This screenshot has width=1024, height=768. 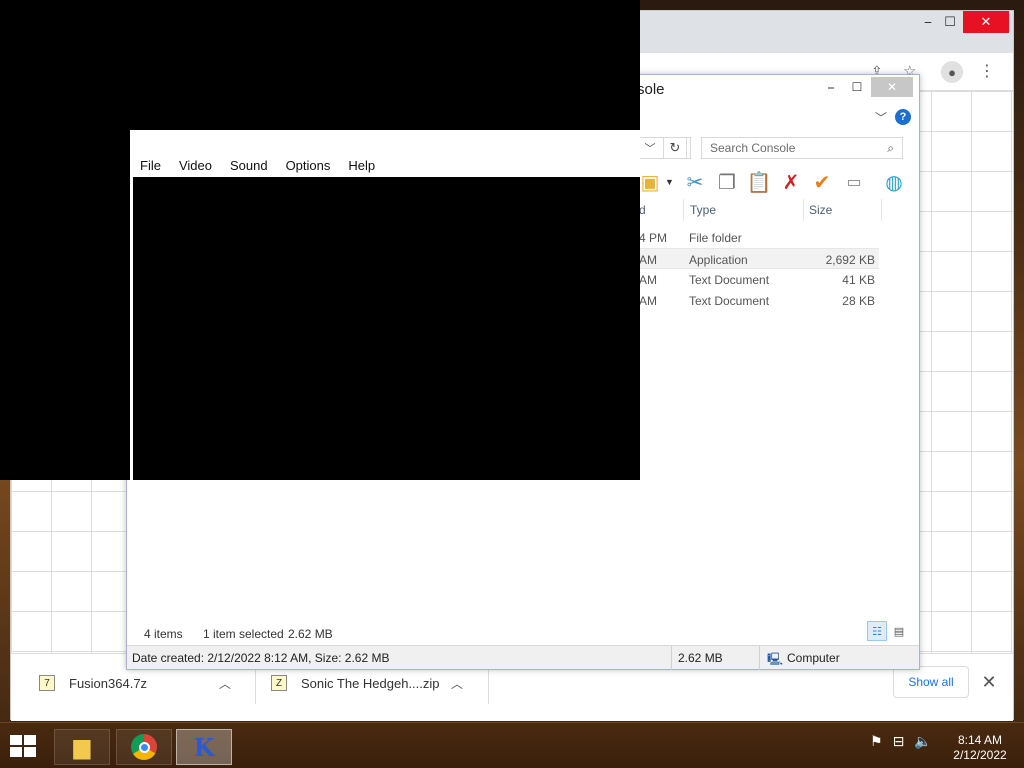 What do you see at coordinates (903, 117) in the screenshot?
I see `help-icon: ?` at bounding box center [903, 117].